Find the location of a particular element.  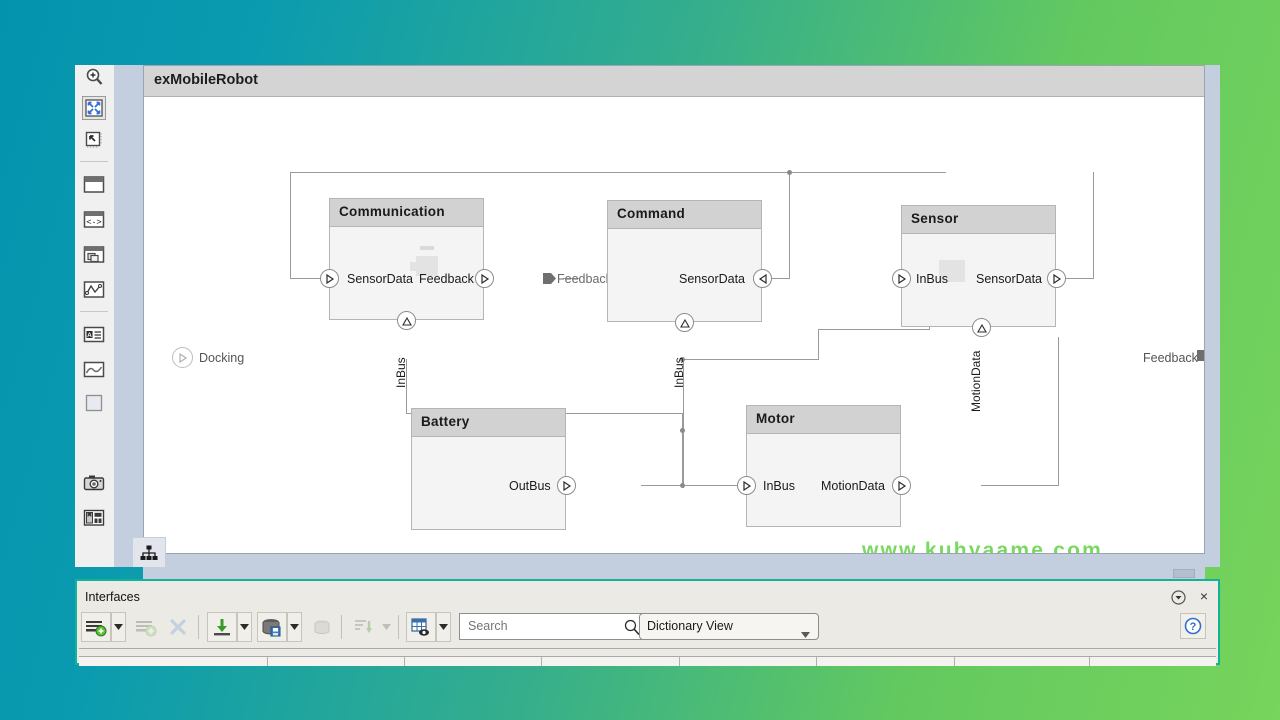

output-port-outbus-battery is located at coordinates (566, 485).